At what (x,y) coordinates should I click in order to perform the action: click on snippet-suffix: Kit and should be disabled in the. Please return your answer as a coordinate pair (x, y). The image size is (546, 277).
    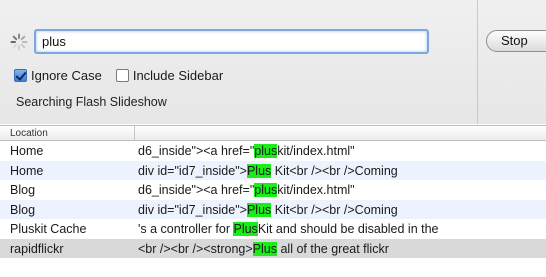
    Looking at the image, I should click on (348, 229).